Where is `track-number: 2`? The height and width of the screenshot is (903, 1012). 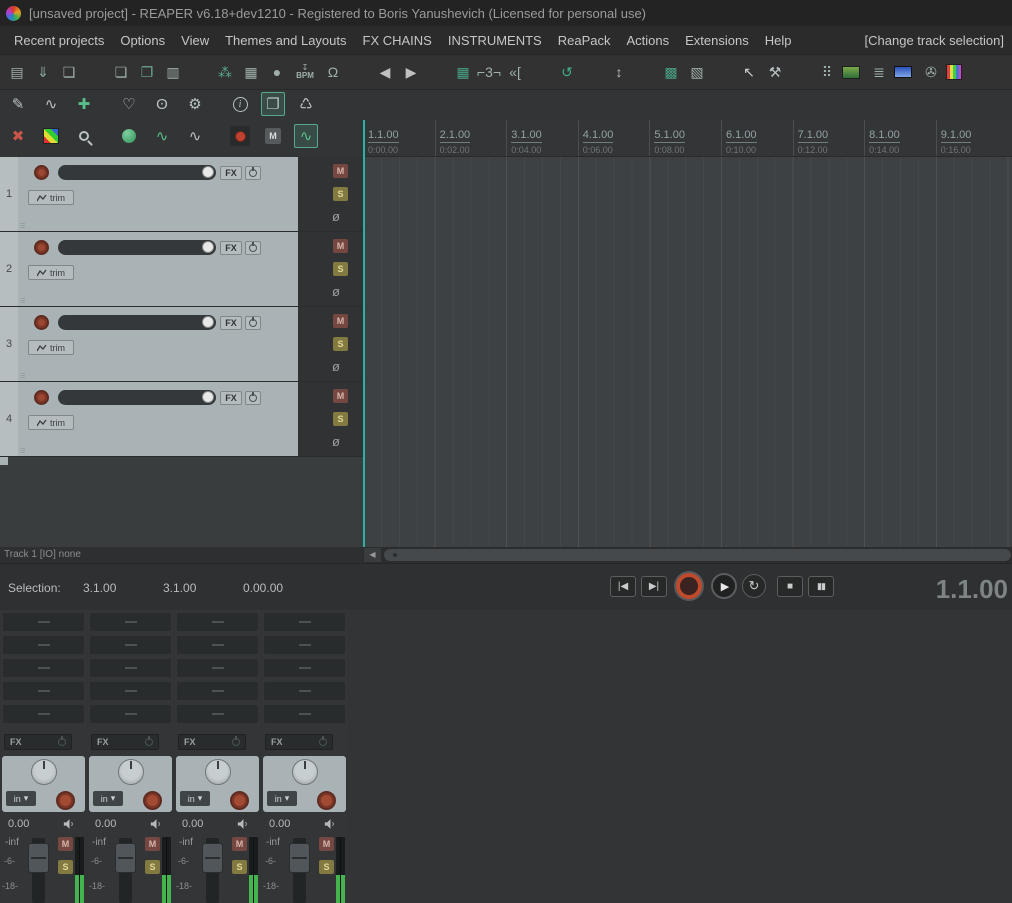
track-number: 2 is located at coordinates (9, 269).